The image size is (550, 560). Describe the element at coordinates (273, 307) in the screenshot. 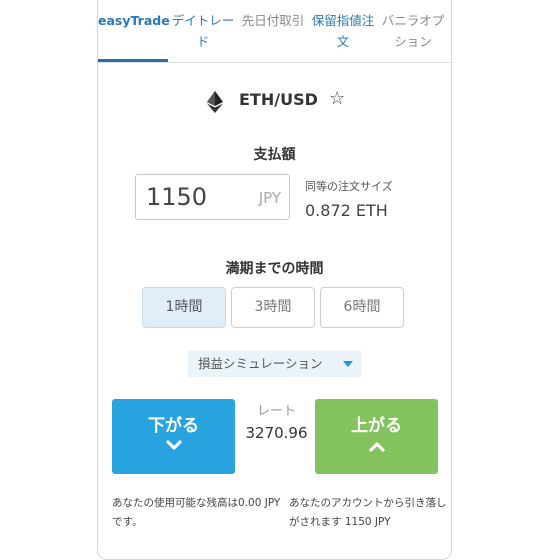

I see `expiry-option-3h: 3時間` at that location.